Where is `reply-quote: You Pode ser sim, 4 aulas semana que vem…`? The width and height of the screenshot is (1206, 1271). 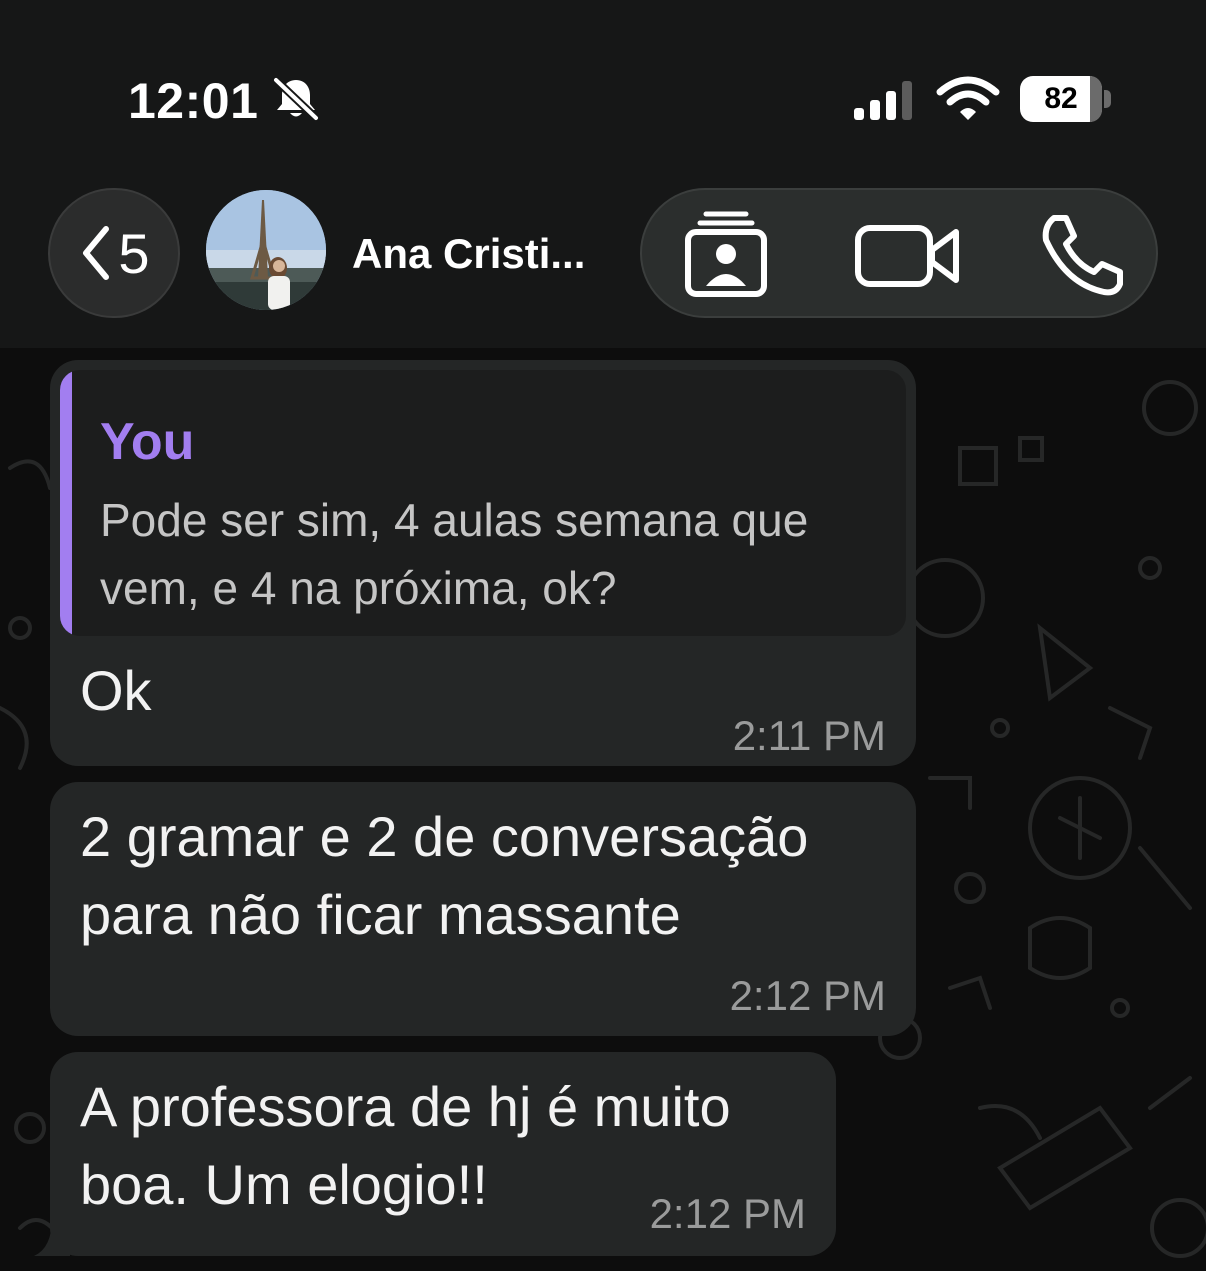
reply-quote: You Pode ser sim, 4 aulas semana que vem… is located at coordinates (483, 503).